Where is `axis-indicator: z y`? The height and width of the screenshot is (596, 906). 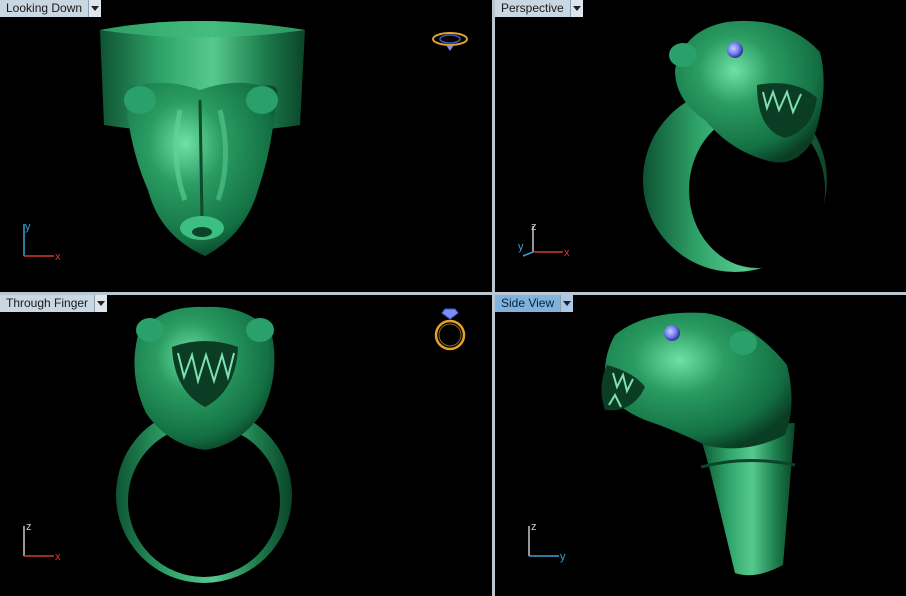 axis-indicator: z y is located at coordinates (547, 542).